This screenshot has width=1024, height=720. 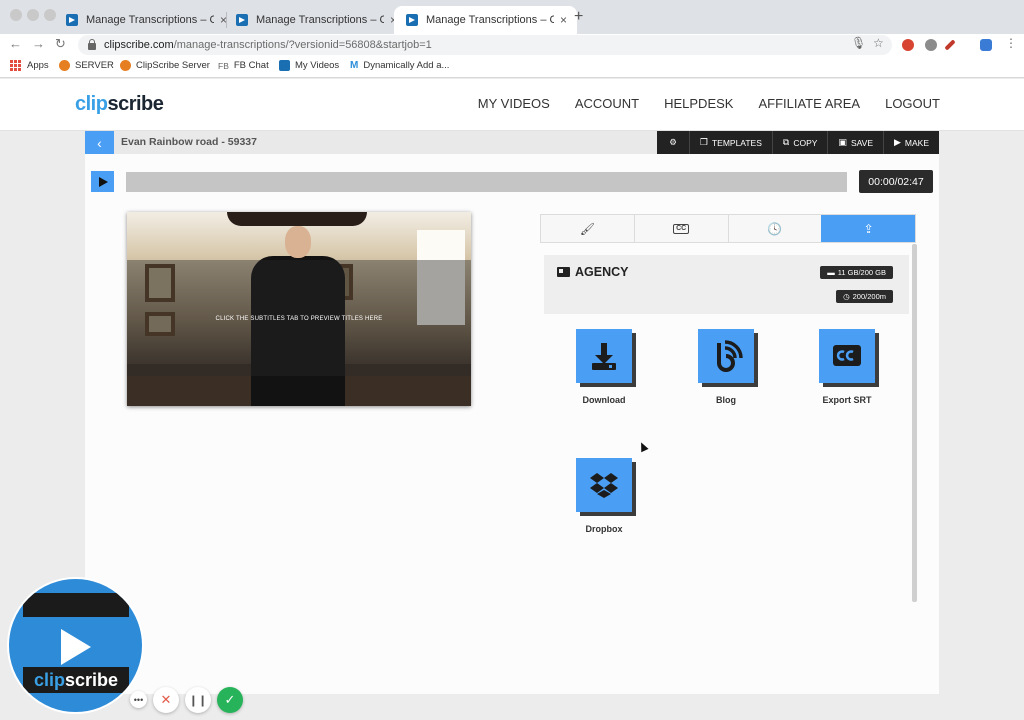 I want to click on settings-button: ⚙, so click(x=673, y=142).